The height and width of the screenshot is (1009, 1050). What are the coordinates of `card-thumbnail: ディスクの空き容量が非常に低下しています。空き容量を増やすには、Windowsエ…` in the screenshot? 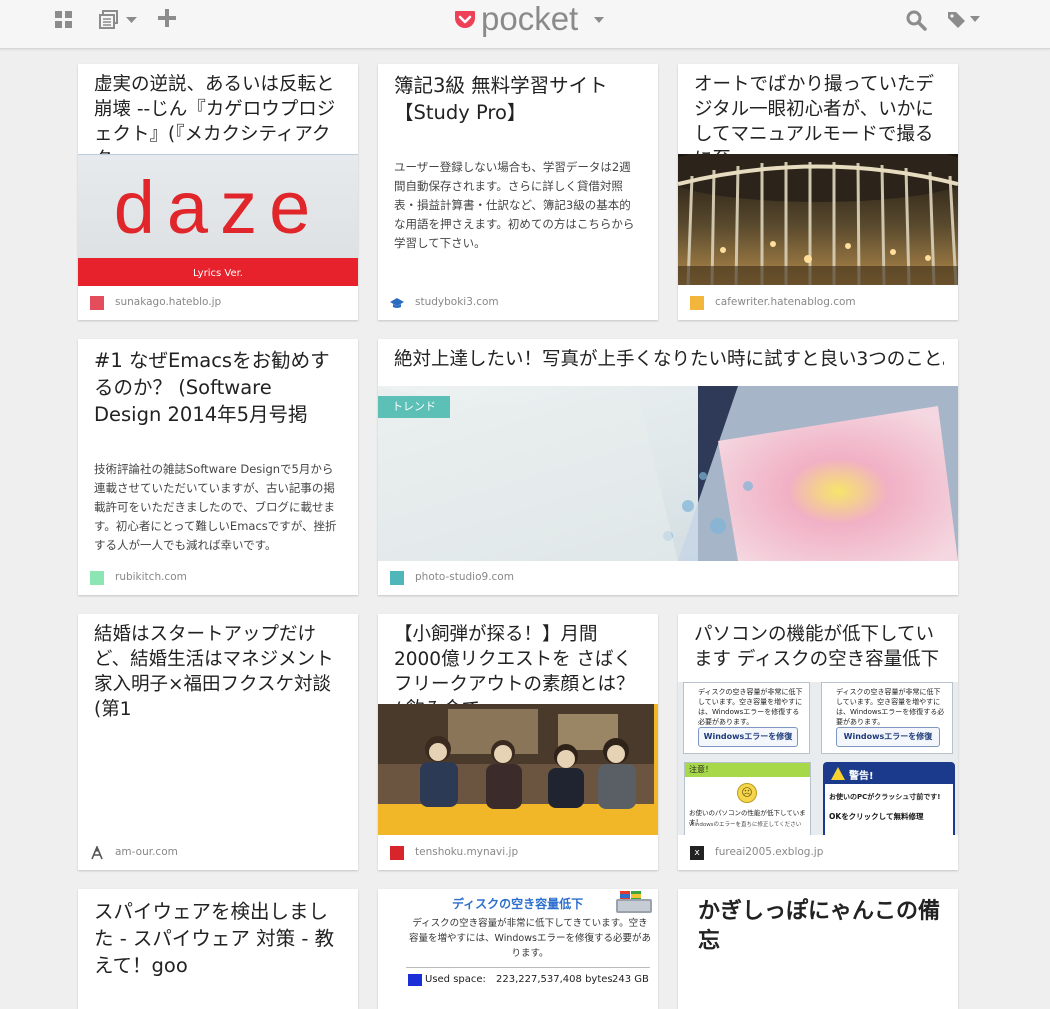 It's located at (818, 758).